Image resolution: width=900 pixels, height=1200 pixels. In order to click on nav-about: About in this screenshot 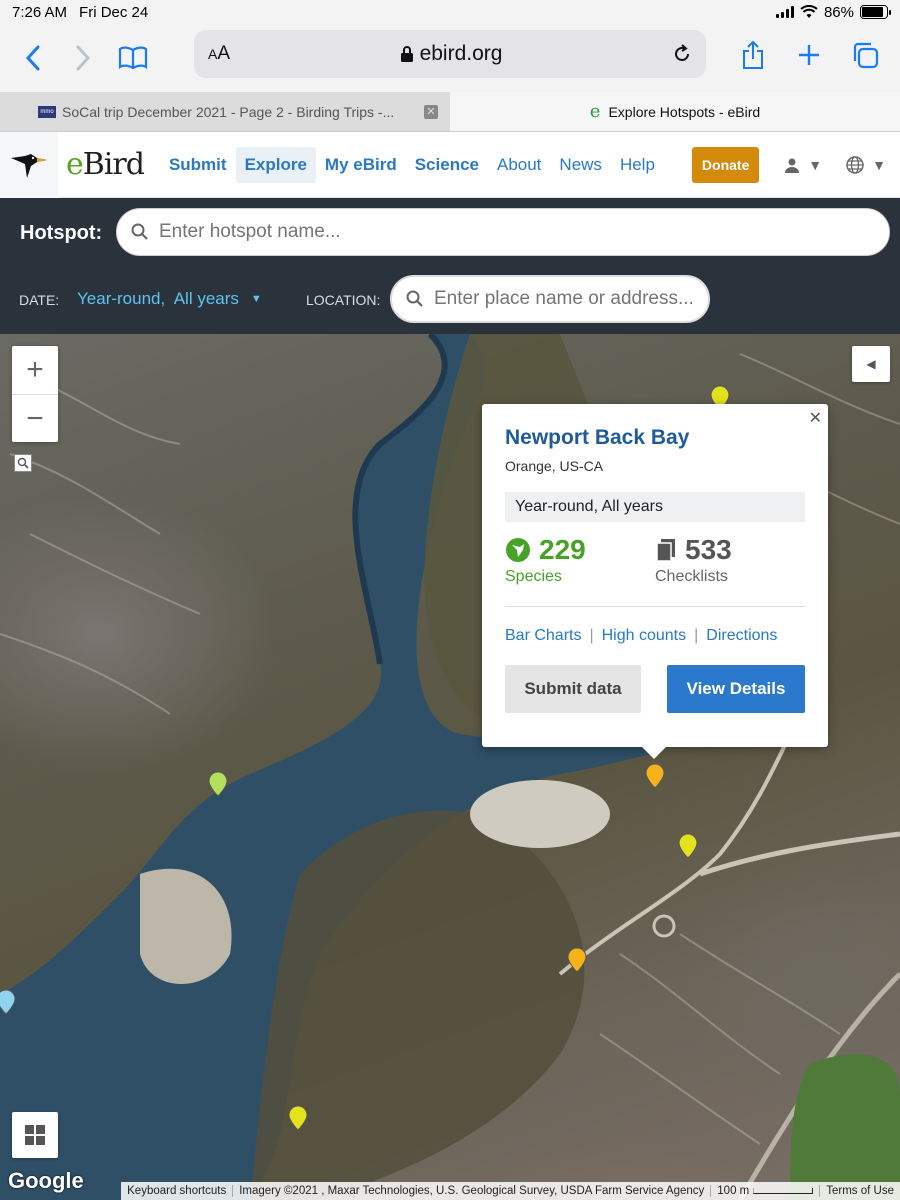, I will do `click(519, 165)`.